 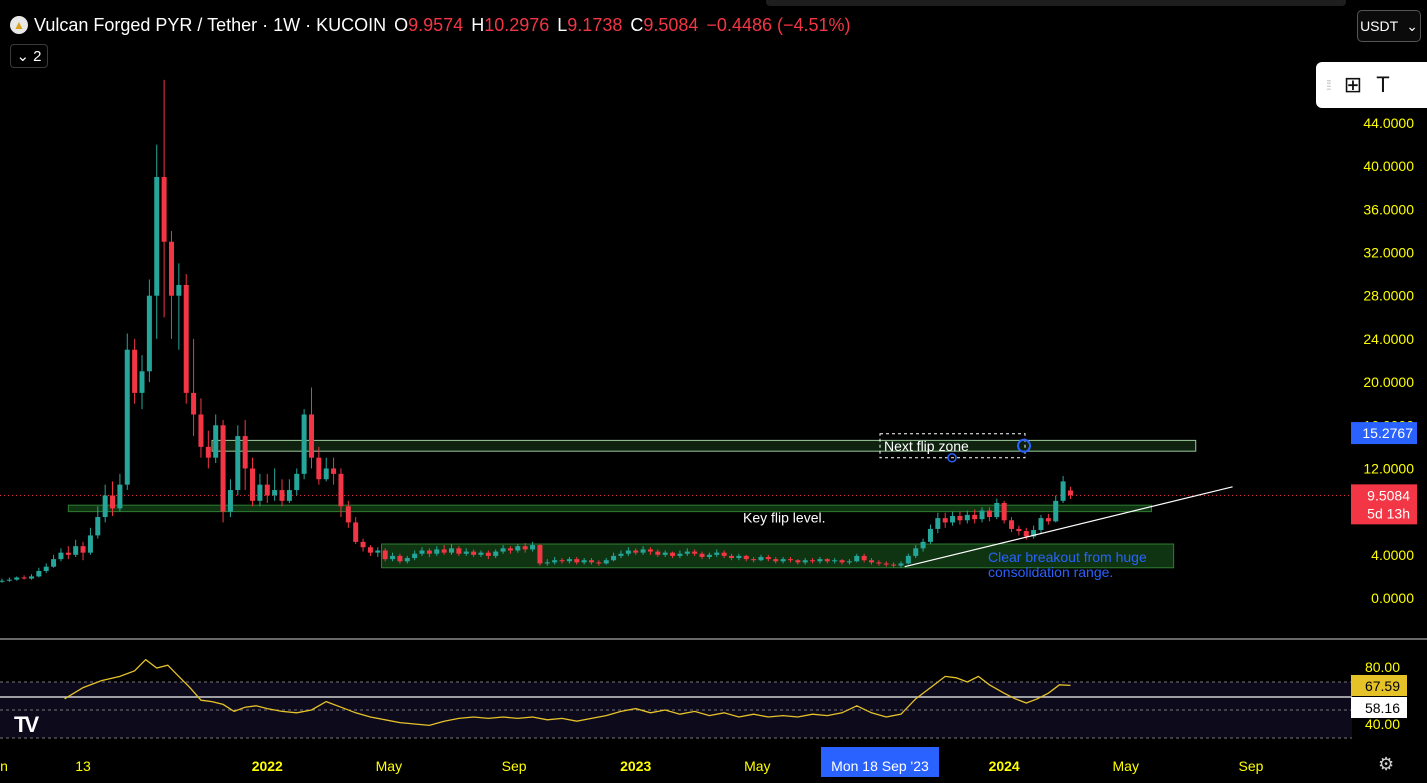 What do you see at coordinates (1004, 766) in the screenshot?
I see `time-tick-label: 2024` at bounding box center [1004, 766].